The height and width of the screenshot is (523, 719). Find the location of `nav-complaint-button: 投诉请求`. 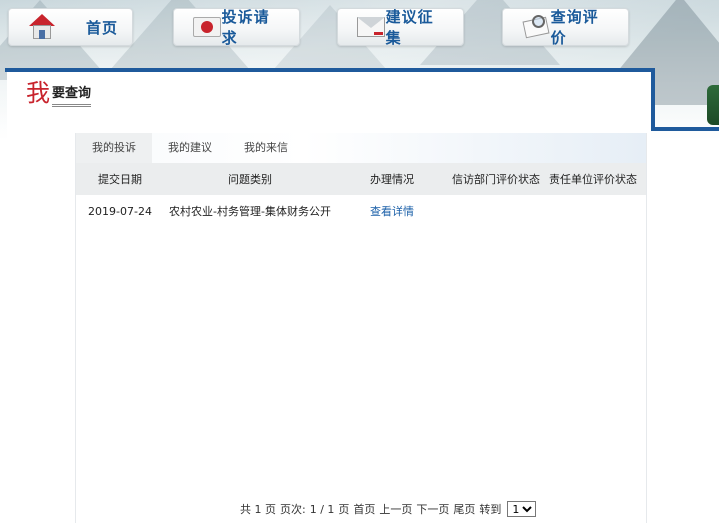

nav-complaint-button: 投诉请求 is located at coordinates (236, 27).